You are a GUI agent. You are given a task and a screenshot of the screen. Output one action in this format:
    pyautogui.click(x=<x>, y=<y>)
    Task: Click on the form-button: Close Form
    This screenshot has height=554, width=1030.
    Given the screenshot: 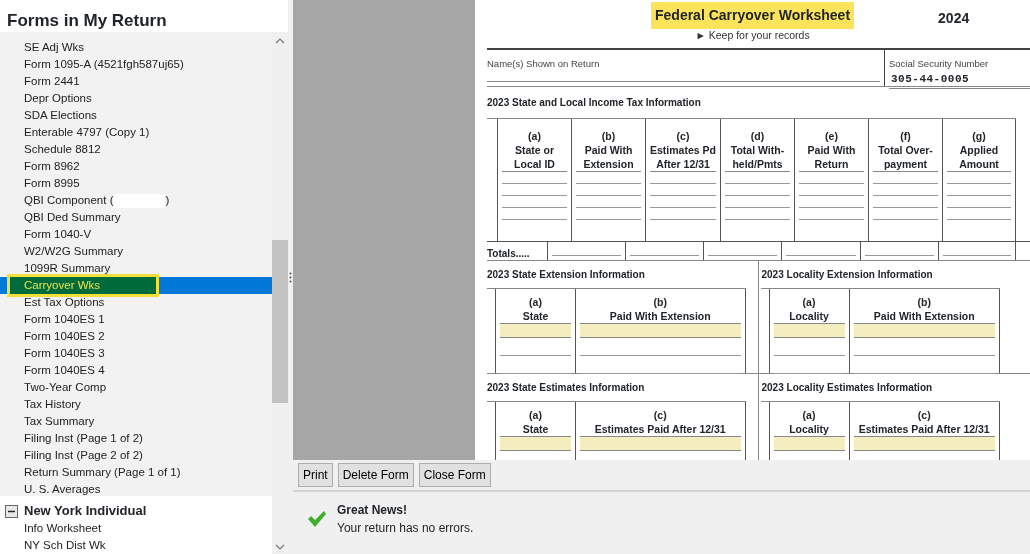 What is the action you would take?
    pyautogui.click(x=454, y=475)
    